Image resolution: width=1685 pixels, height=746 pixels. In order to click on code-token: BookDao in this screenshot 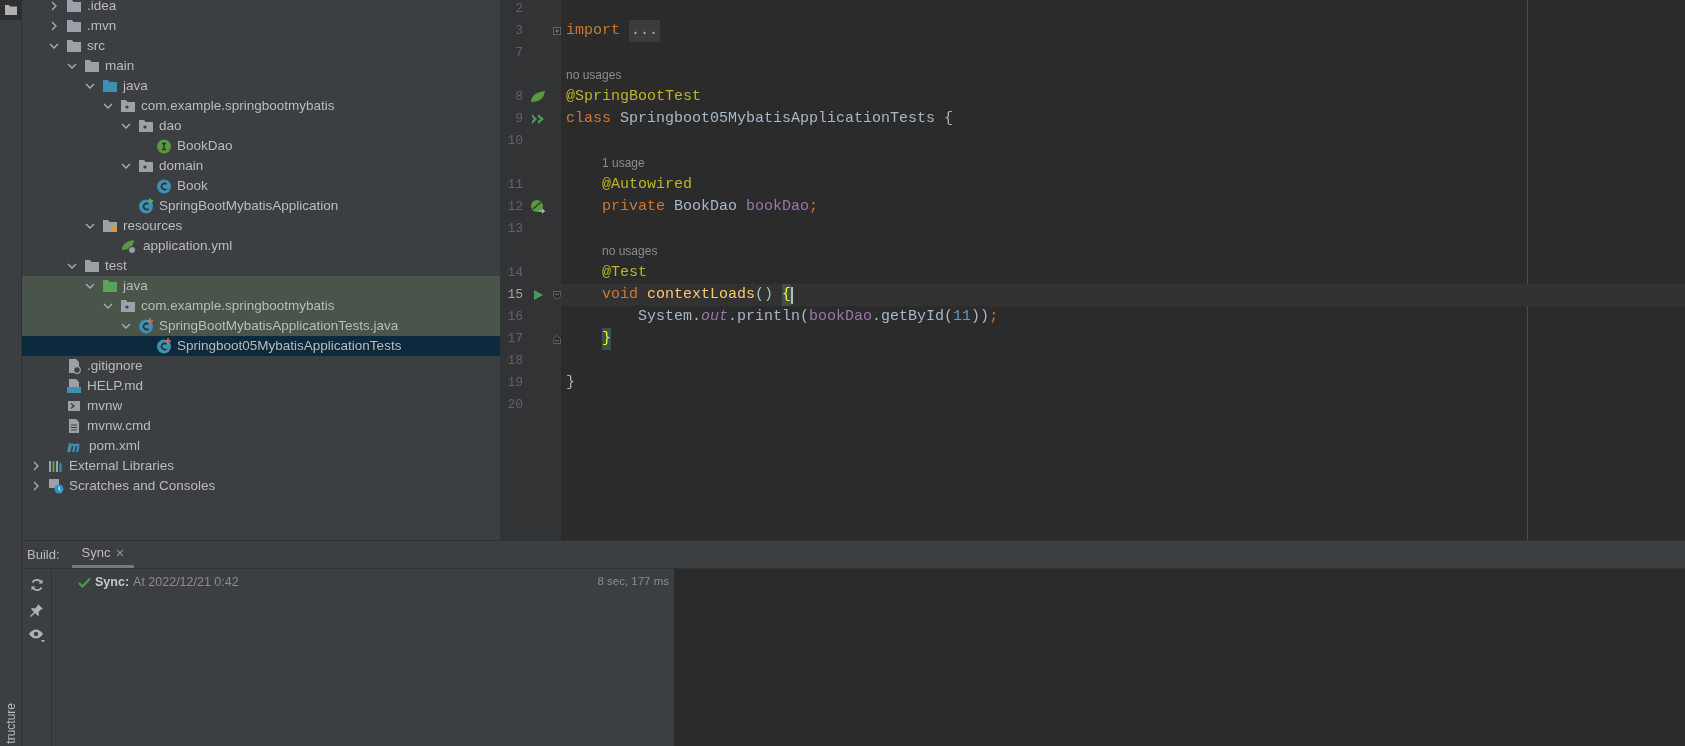, I will do `click(706, 206)`.